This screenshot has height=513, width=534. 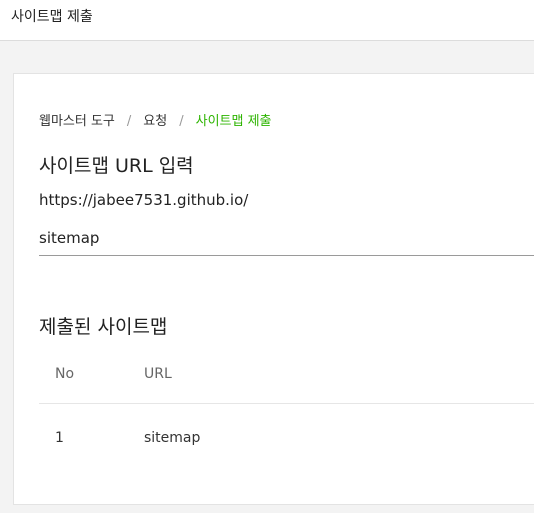 What do you see at coordinates (233, 121) in the screenshot?
I see `breadcrumb-item-sitemap-submit: 사이트맵 제출` at bounding box center [233, 121].